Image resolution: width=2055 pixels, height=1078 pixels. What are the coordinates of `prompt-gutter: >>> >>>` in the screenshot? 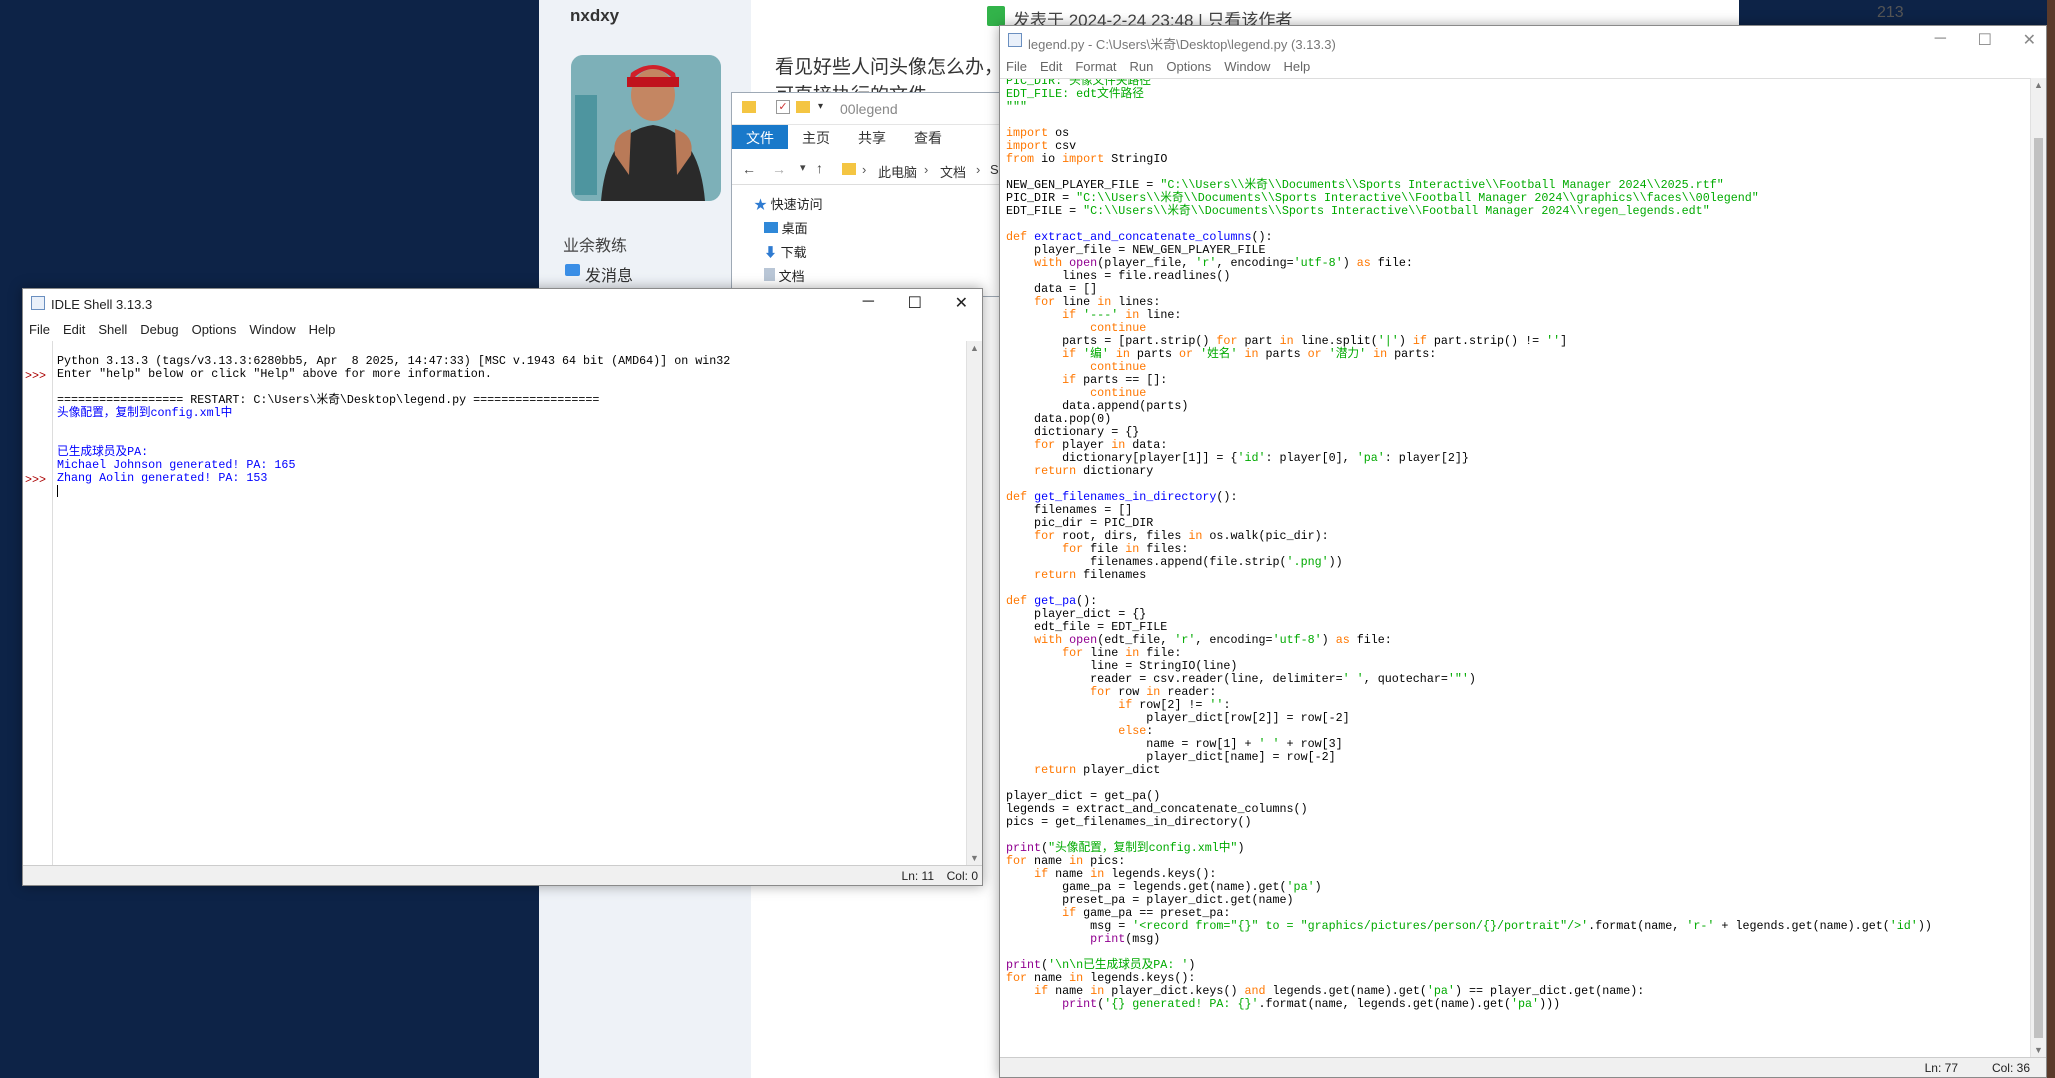 It's located at (38, 603).